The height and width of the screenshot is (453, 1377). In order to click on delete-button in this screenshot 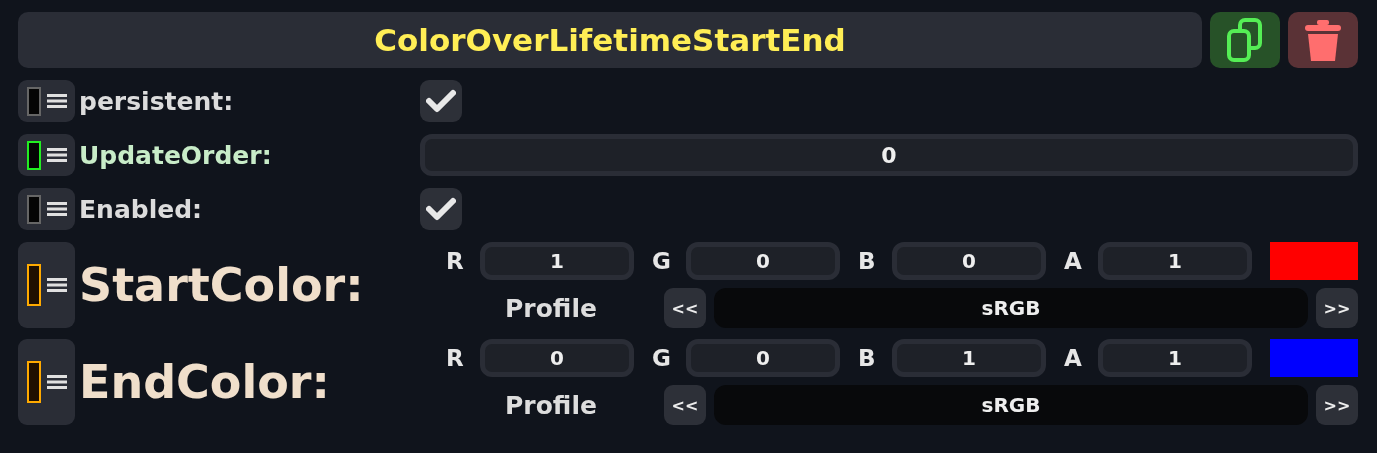, I will do `click(1323, 40)`.